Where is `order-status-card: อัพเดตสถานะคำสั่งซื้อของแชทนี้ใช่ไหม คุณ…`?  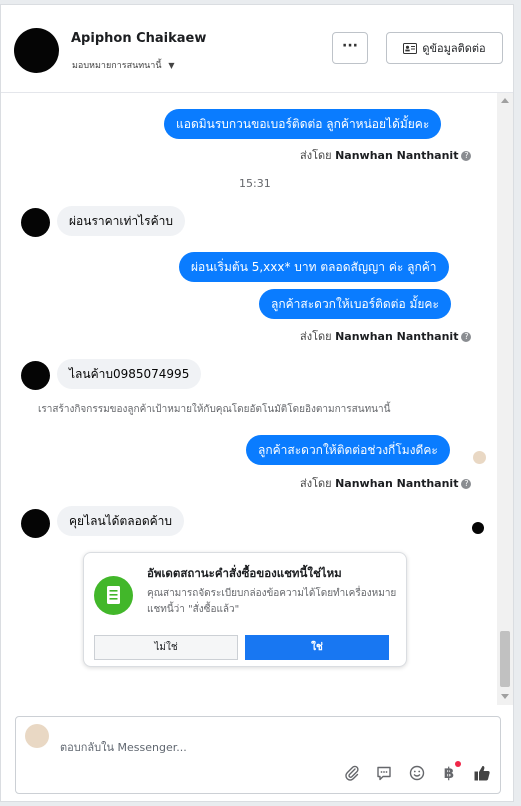
order-status-card: อัพเดตสถานะคำสั่งซื้อของแชทนี้ใช่ไหม คุณ… is located at coordinates (245, 609).